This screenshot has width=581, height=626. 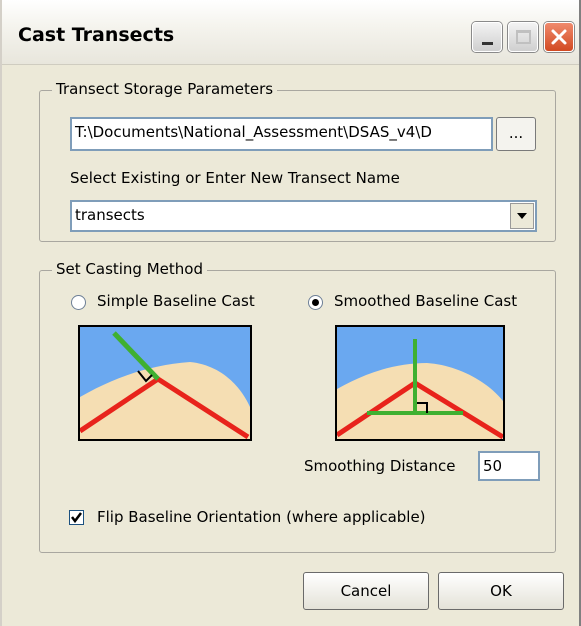 I want to click on title-bar: Cast Transects, so click(x=290, y=32).